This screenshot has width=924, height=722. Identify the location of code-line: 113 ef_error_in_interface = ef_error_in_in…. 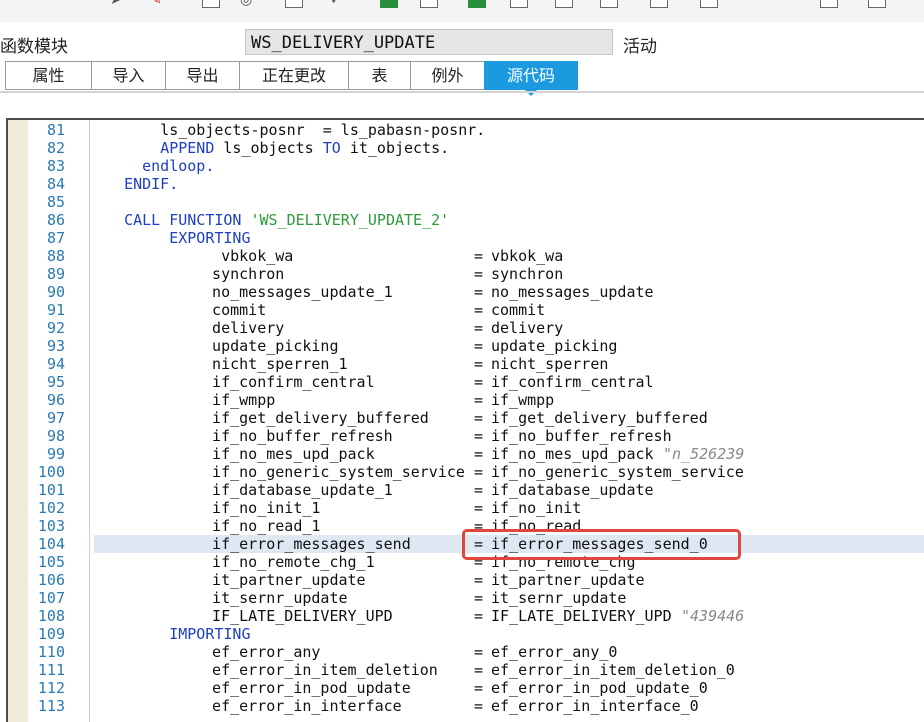
(466, 706).